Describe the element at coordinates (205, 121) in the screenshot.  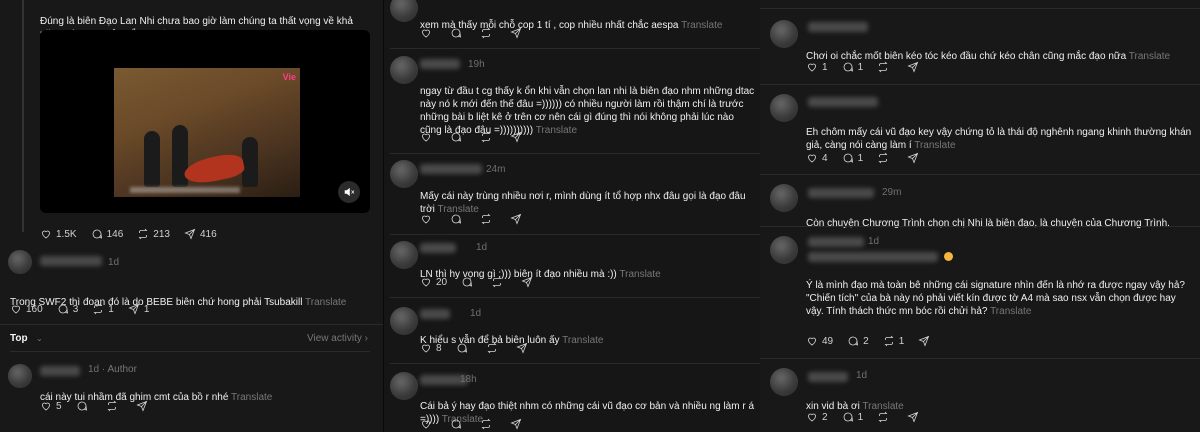
I see `post-video: Vie` at that location.